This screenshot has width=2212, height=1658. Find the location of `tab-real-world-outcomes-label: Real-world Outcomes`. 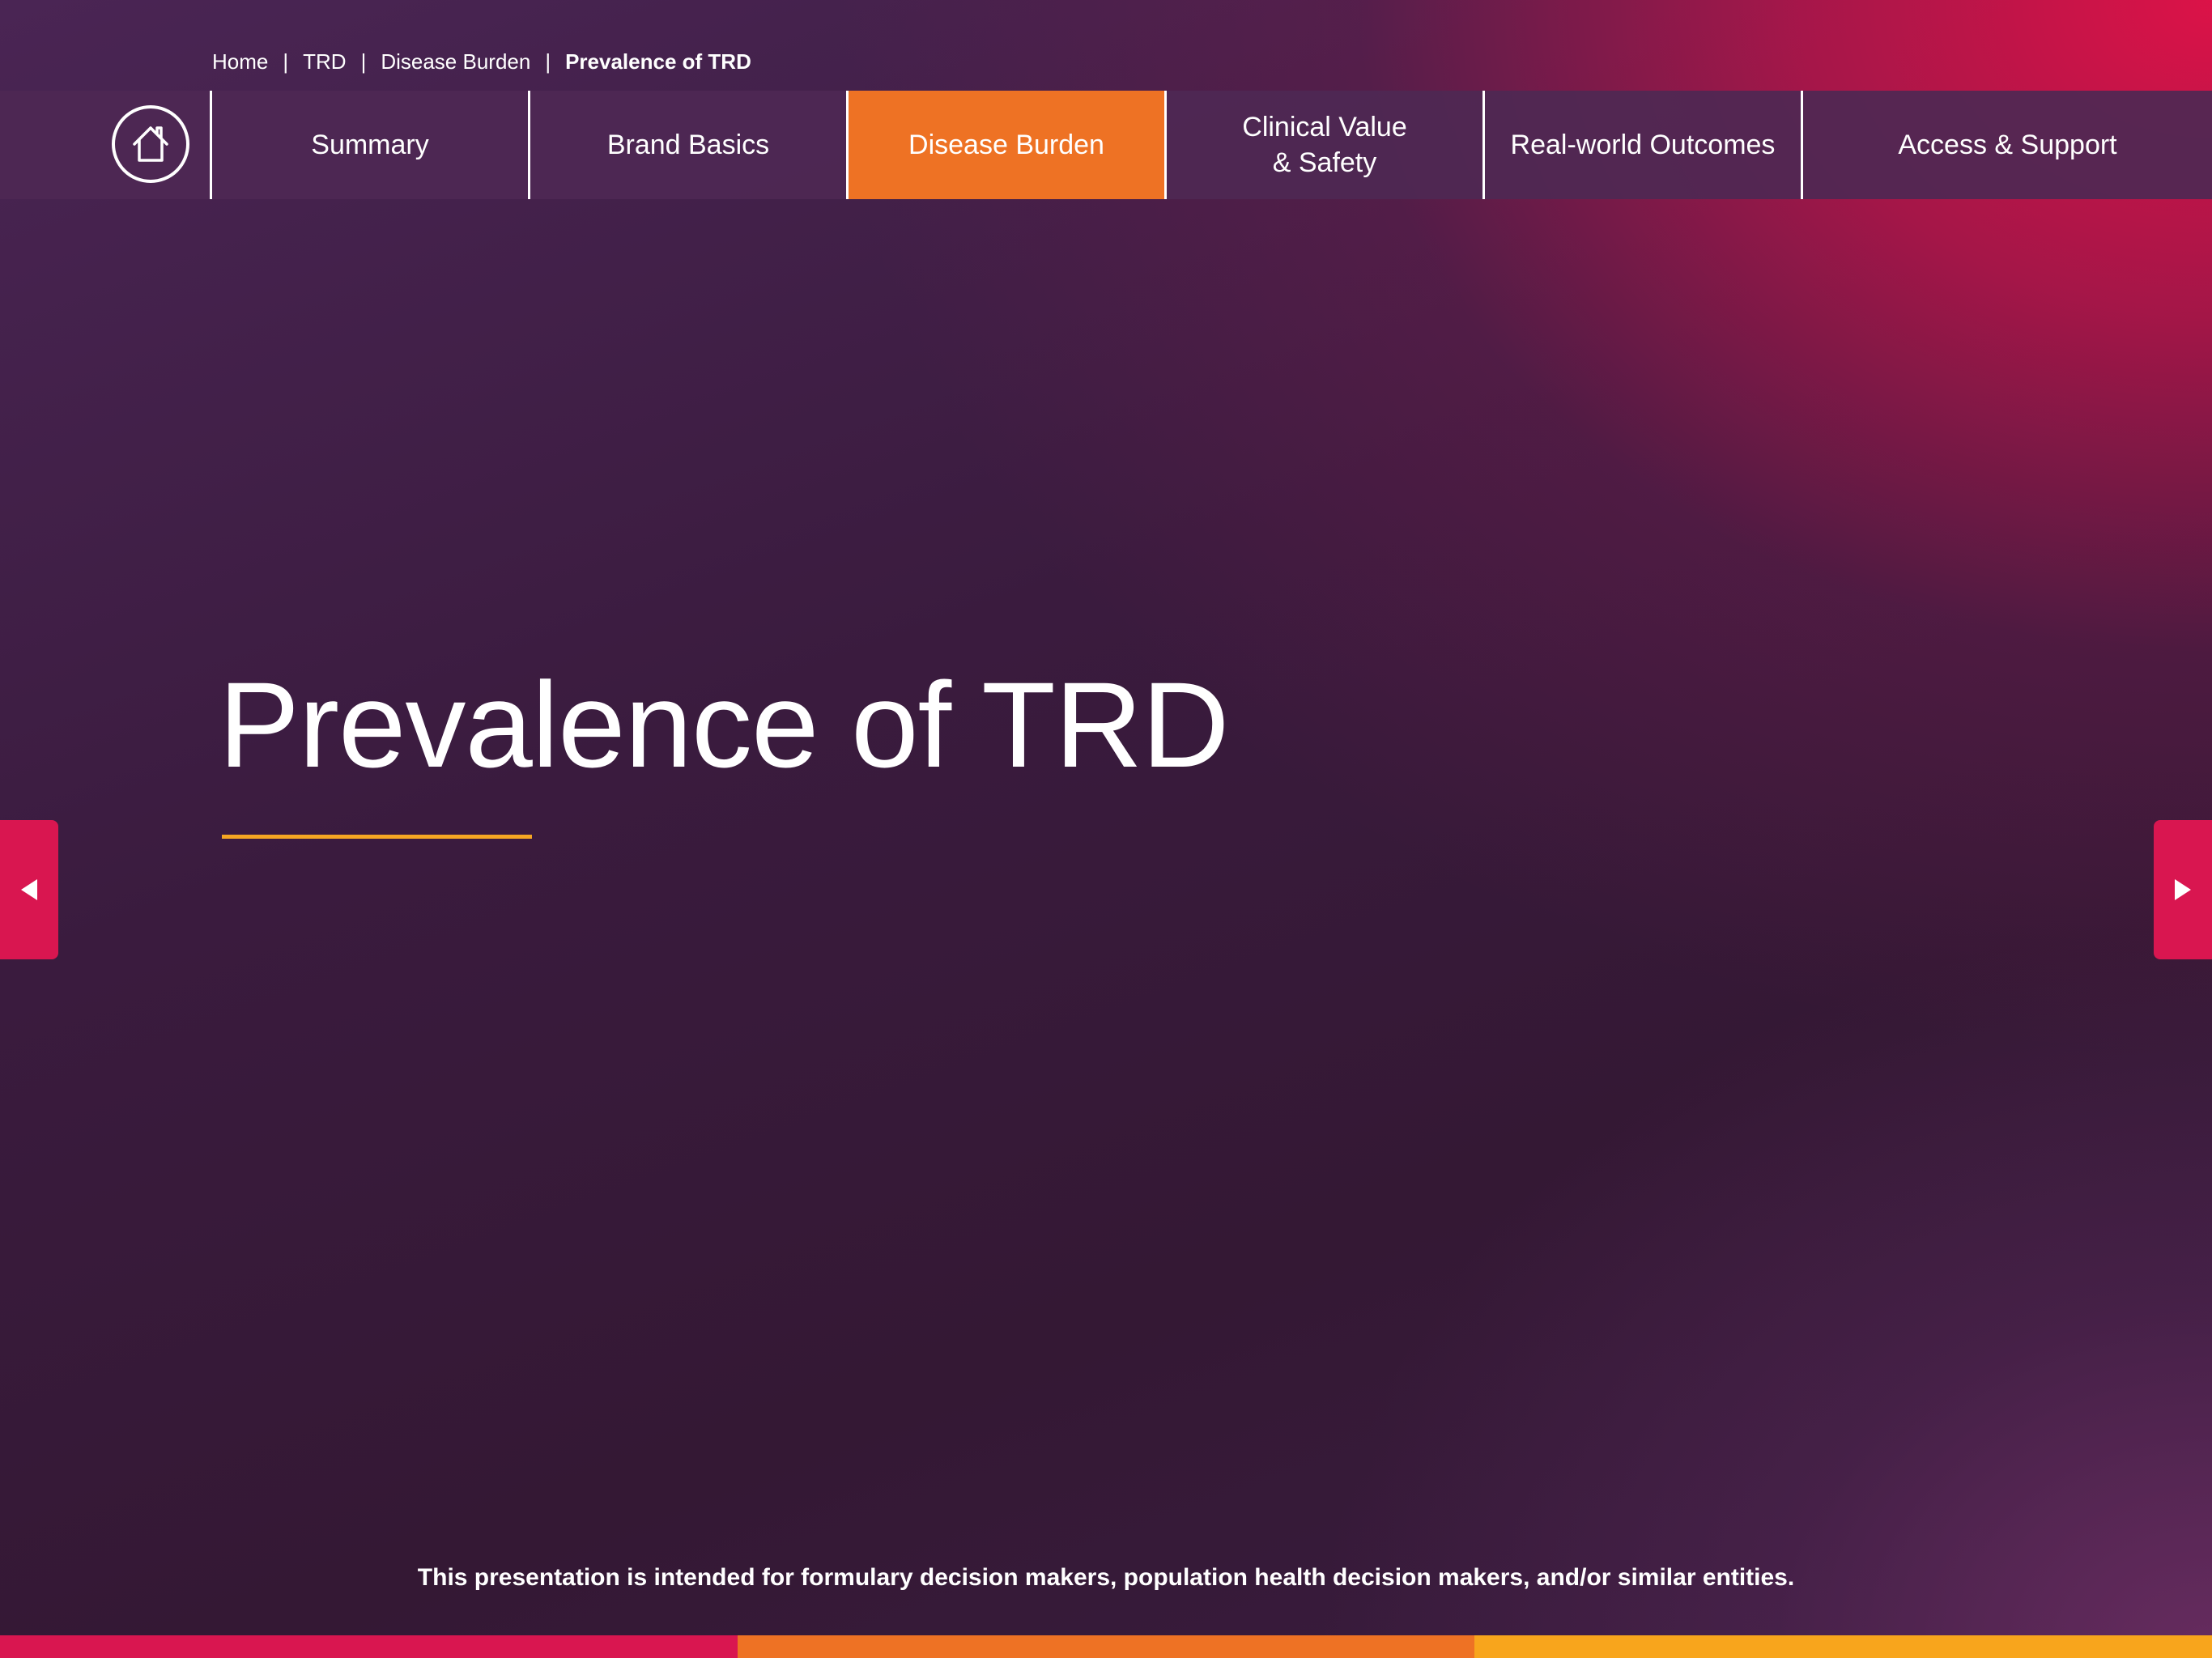

tab-real-world-outcomes-label: Real-world Outcomes is located at coordinates (1643, 145).